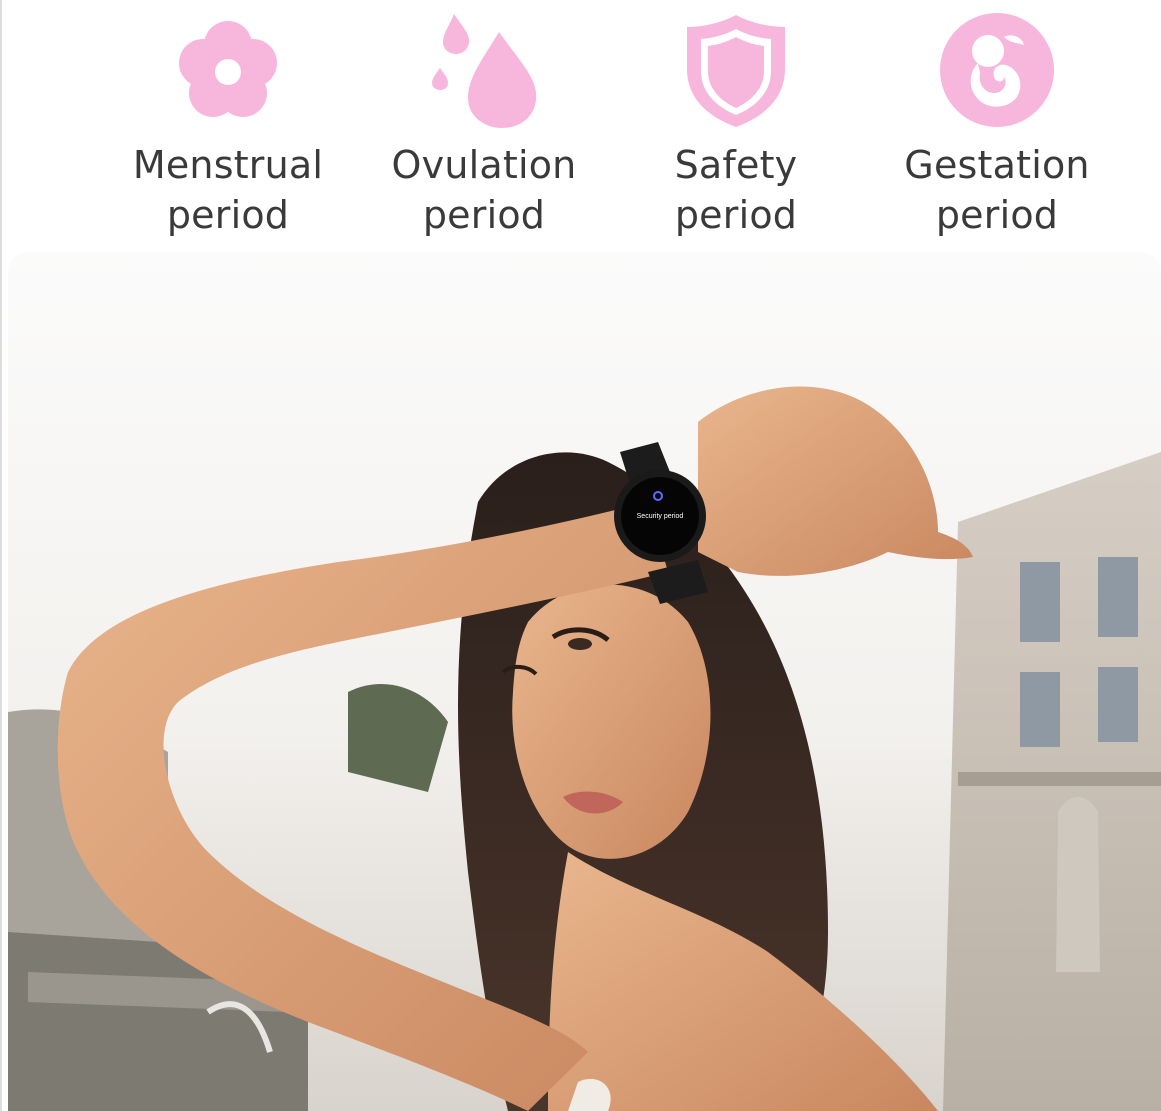  What do you see at coordinates (1052, 781) in the screenshot?
I see `background-building` at bounding box center [1052, 781].